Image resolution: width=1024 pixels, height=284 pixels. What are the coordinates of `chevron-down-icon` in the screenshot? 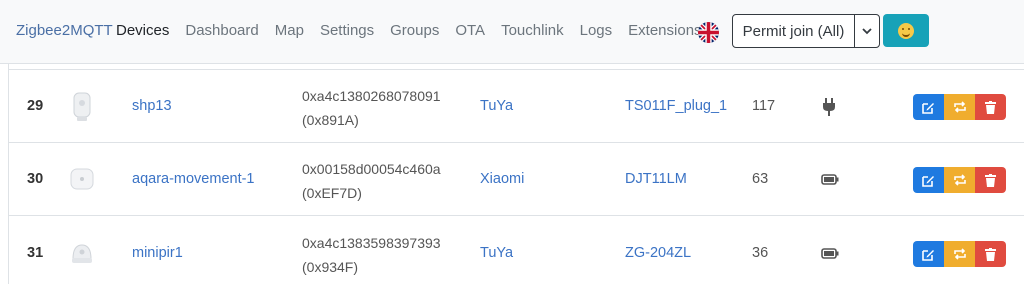 It's located at (867, 31).